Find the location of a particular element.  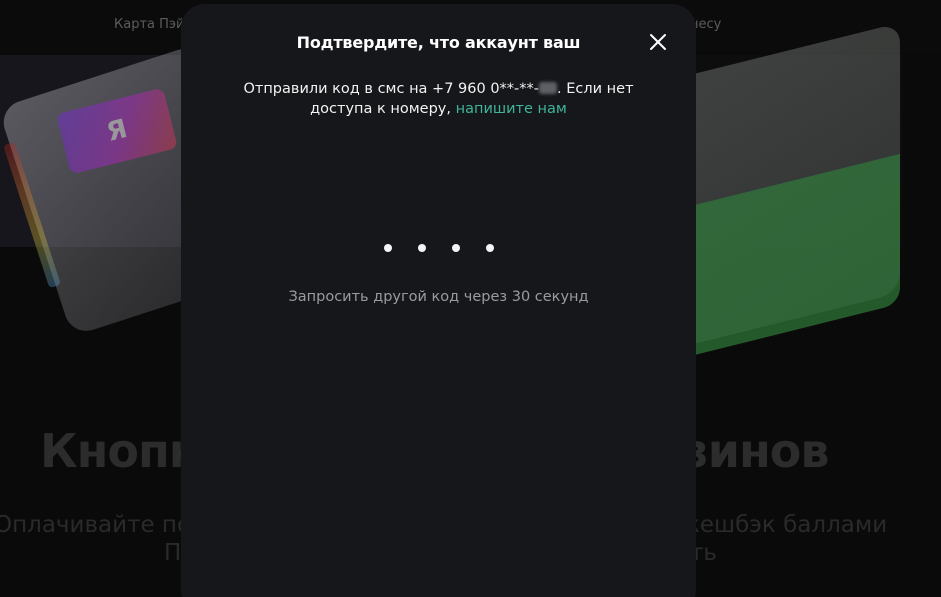

background-subtitle-left-line1: Оплачивайте по is located at coordinates (96, 525).